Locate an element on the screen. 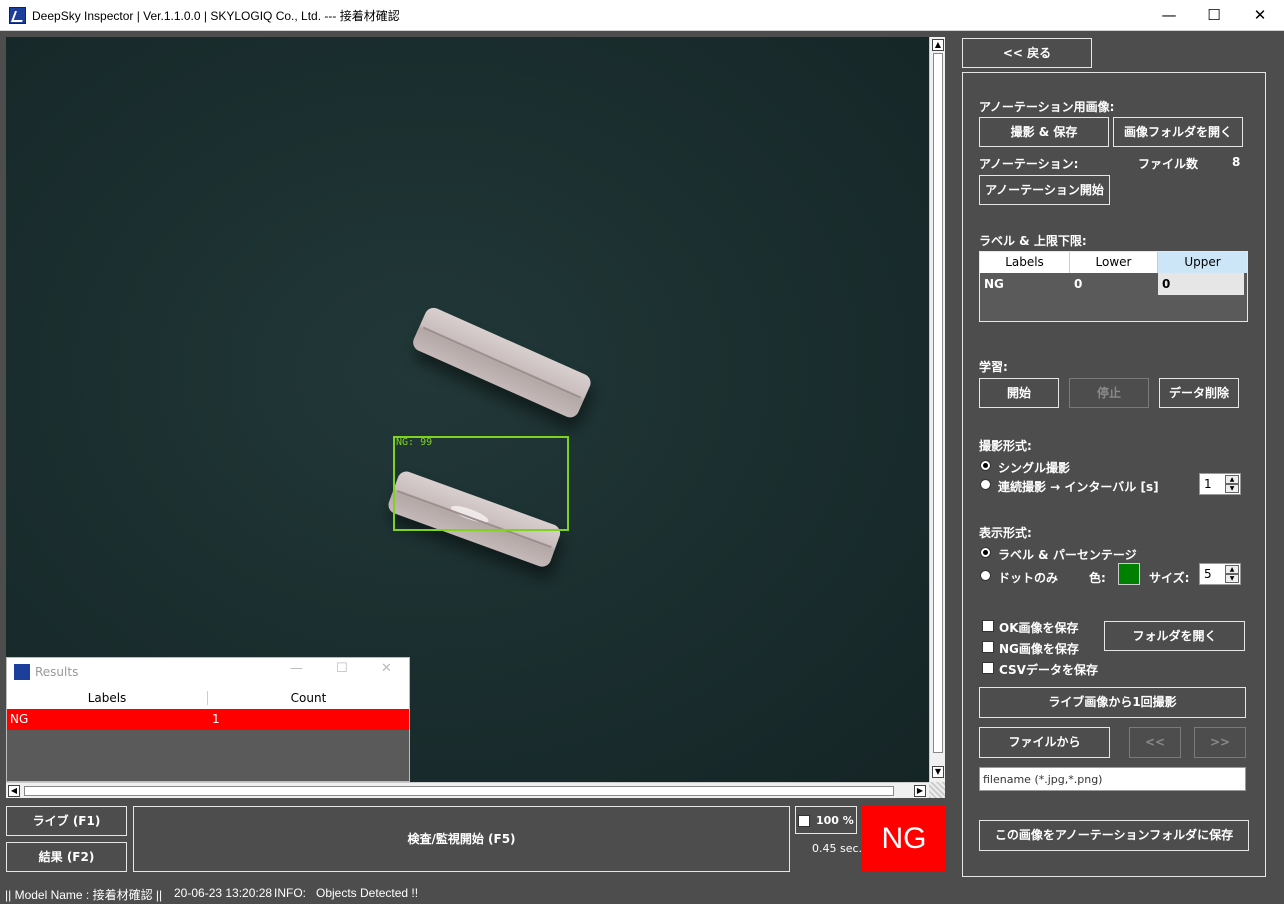 This screenshot has height=904, width=1284. annotation-label: アノーテーション: is located at coordinates (1029, 164).